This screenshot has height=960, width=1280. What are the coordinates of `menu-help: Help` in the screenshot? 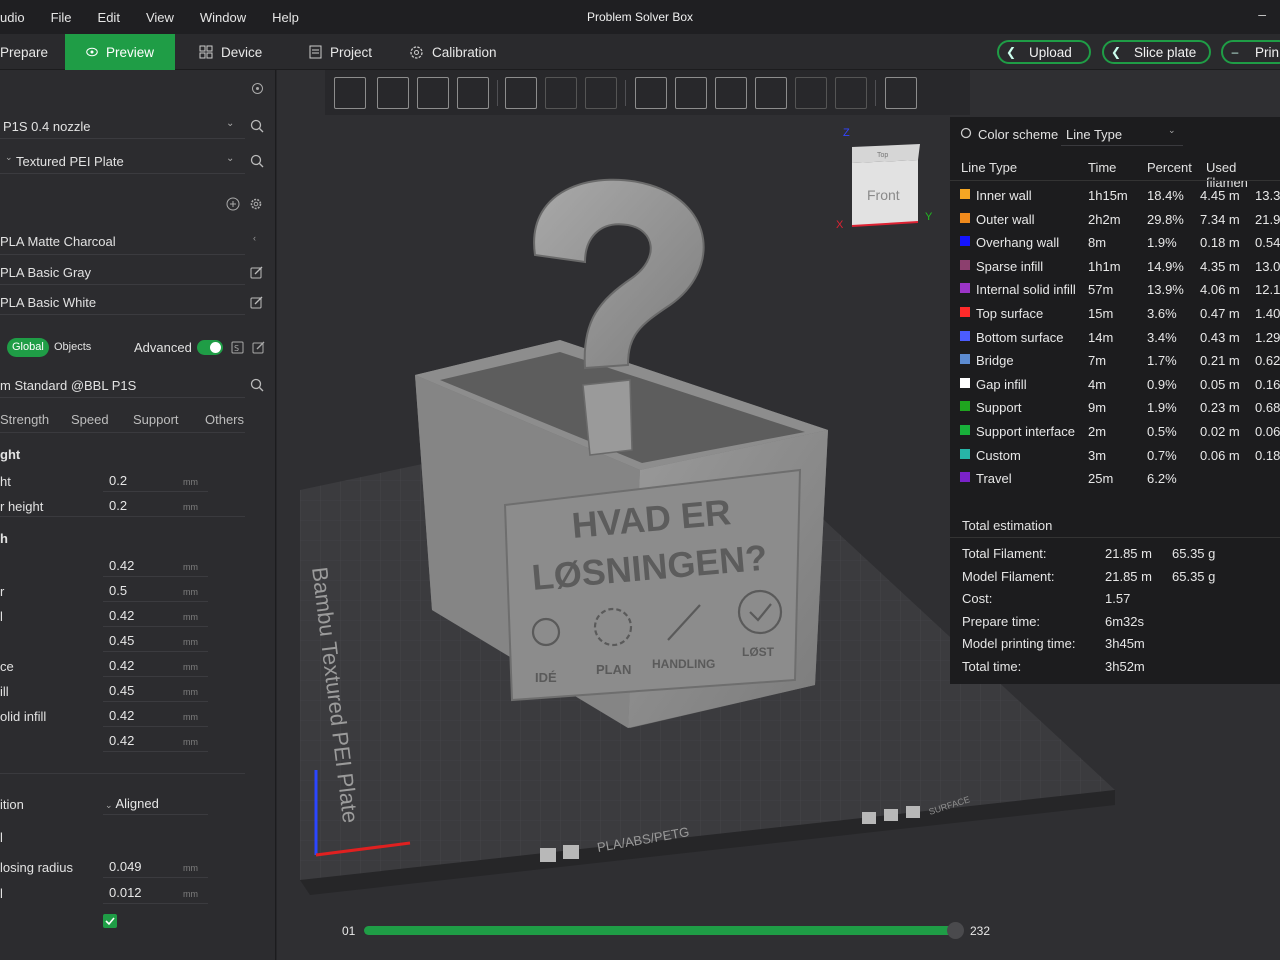 It's located at (285, 17).